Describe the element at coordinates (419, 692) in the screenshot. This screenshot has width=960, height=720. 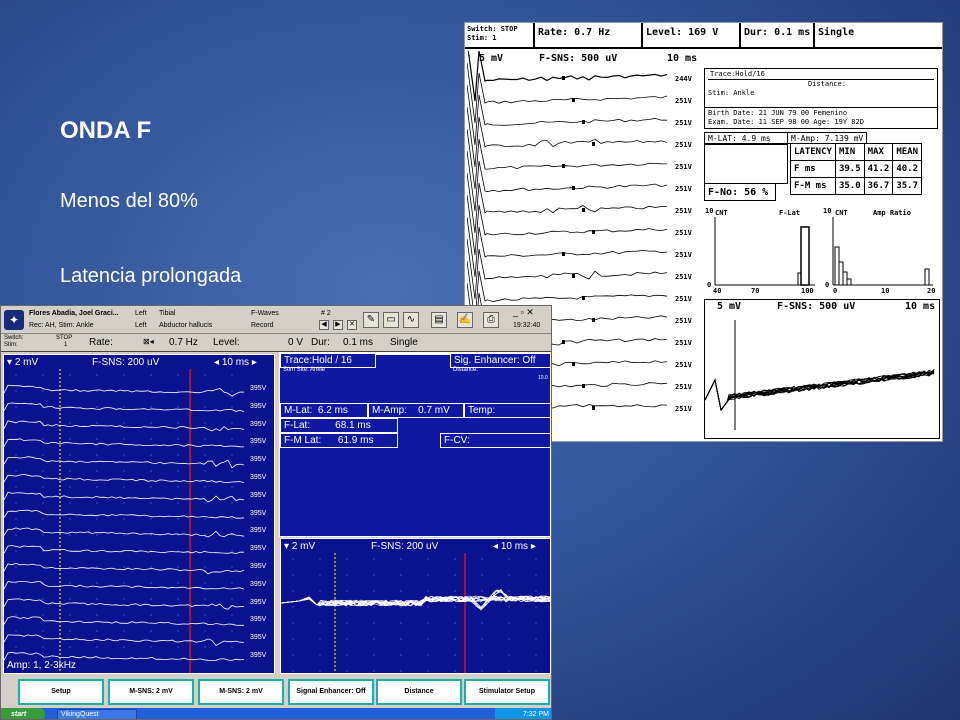
I see `distance-button: Distance` at that location.